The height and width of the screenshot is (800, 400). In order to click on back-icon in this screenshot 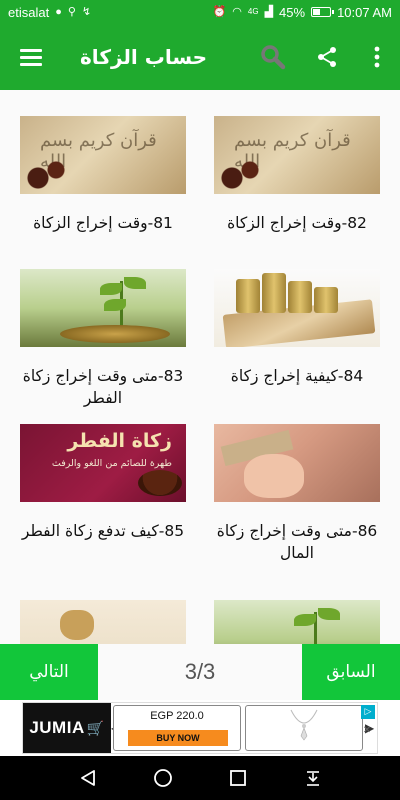, I will do `click(87, 778)`.